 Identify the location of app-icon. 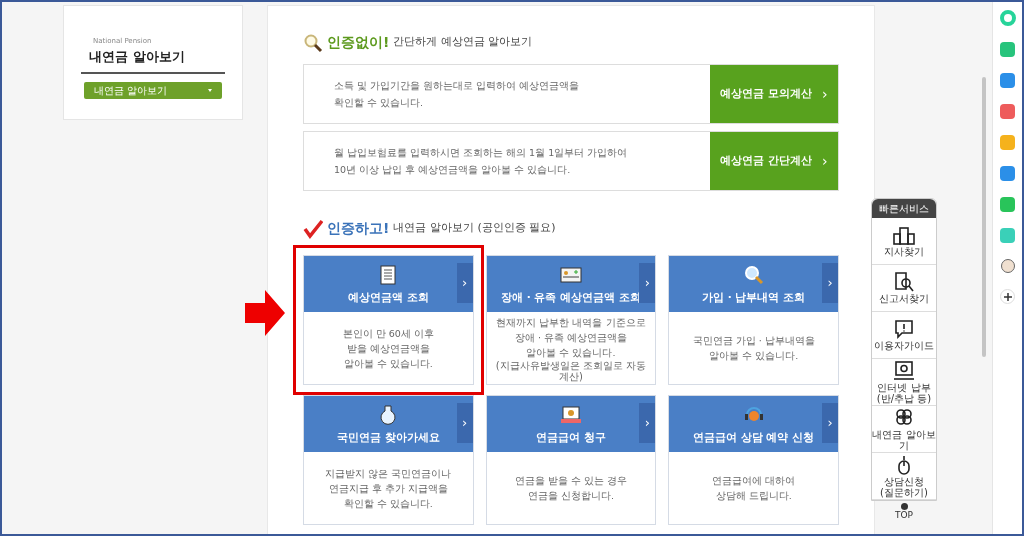
(1007, 18).